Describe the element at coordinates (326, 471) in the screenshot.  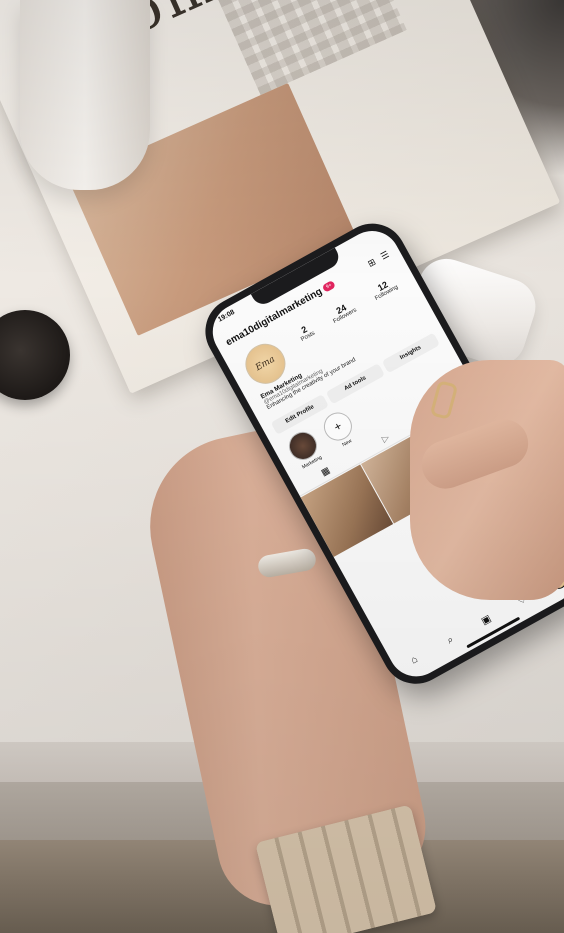
I see `grid-icon: ▦` at that location.